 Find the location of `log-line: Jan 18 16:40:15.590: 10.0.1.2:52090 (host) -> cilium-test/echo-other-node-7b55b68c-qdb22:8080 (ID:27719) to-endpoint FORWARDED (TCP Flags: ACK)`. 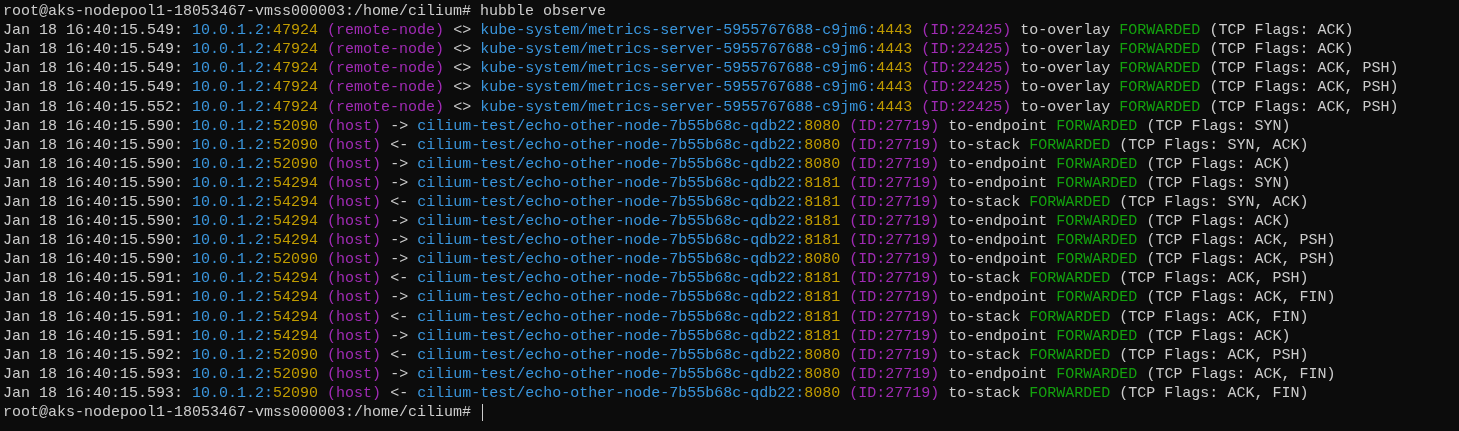

log-line: Jan 18 16:40:15.590: 10.0.1.2:52090 (host) -> cilium-test/echo-other-node-7b55b68c-qdb22:8080 (ID:27719) to-endpoint FORWARDED (TCP Flags: ACK) is located at coordinates (647, 164).